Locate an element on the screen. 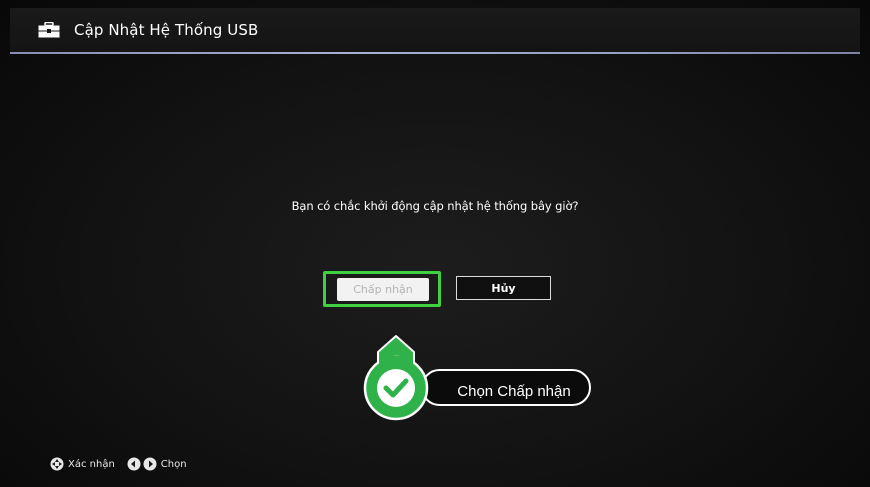 This screenshot has height=487, width=870. left-arrow-button-icon is located at coordinates (134, 464).